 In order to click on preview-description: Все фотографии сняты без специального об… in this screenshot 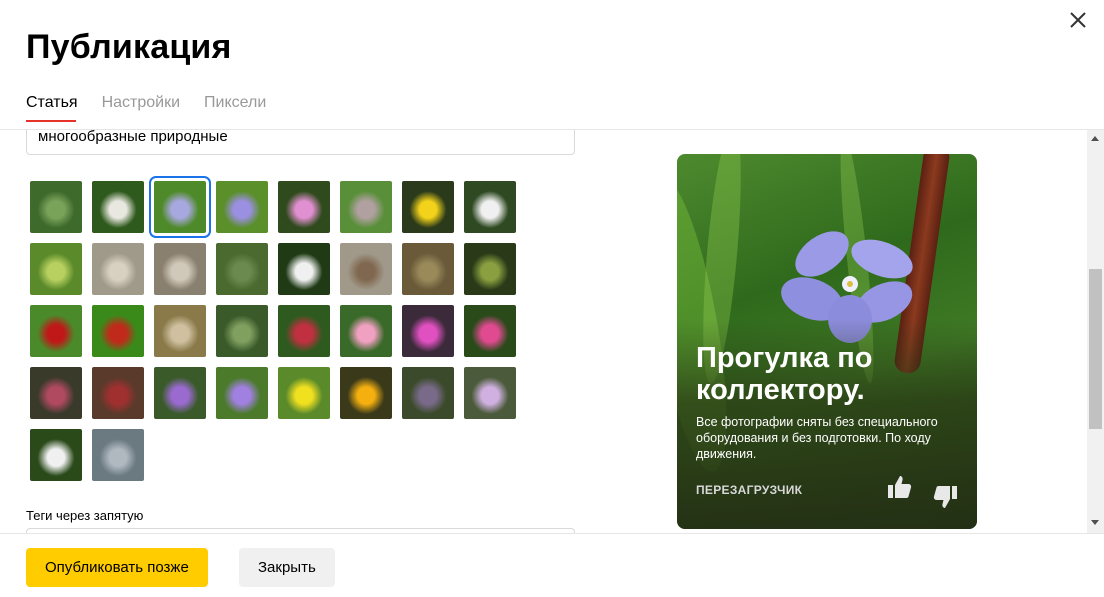, I will do `click(817, 438)`.